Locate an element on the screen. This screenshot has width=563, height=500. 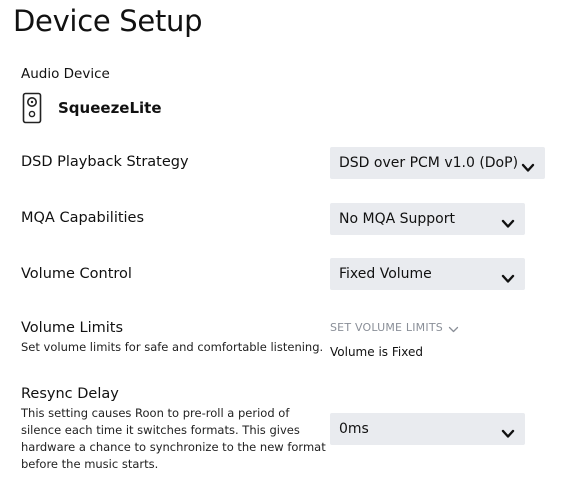
dropdown-value: Fixed Volume is located at coordinates (385, 274).